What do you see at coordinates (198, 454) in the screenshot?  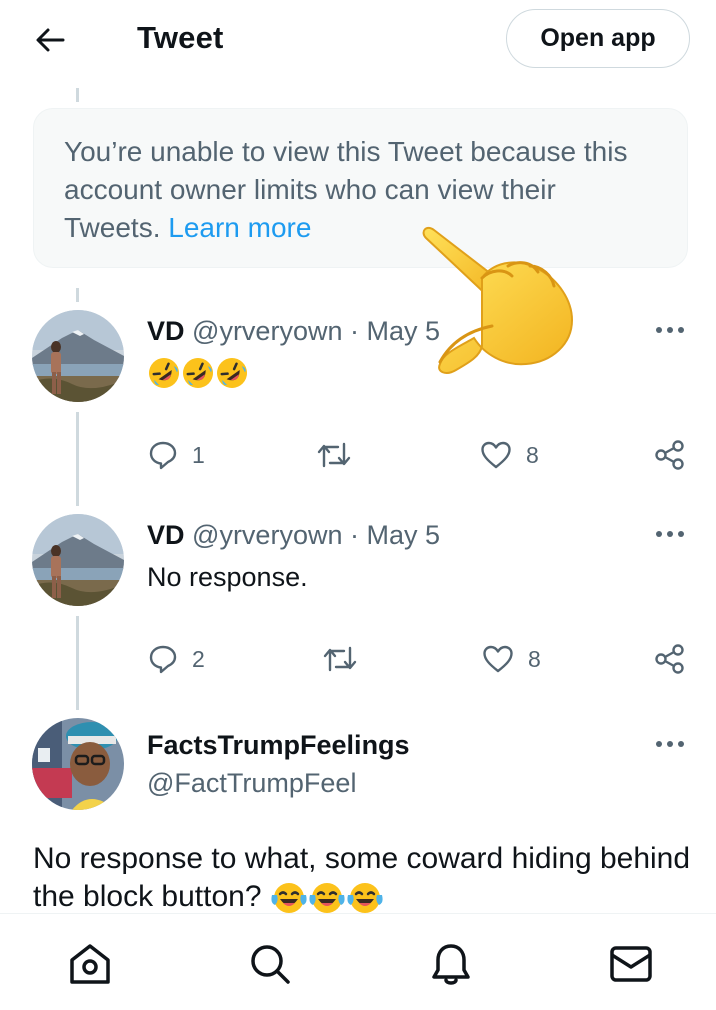 I see `reply-count: 1` at bounding box center [198, 454].